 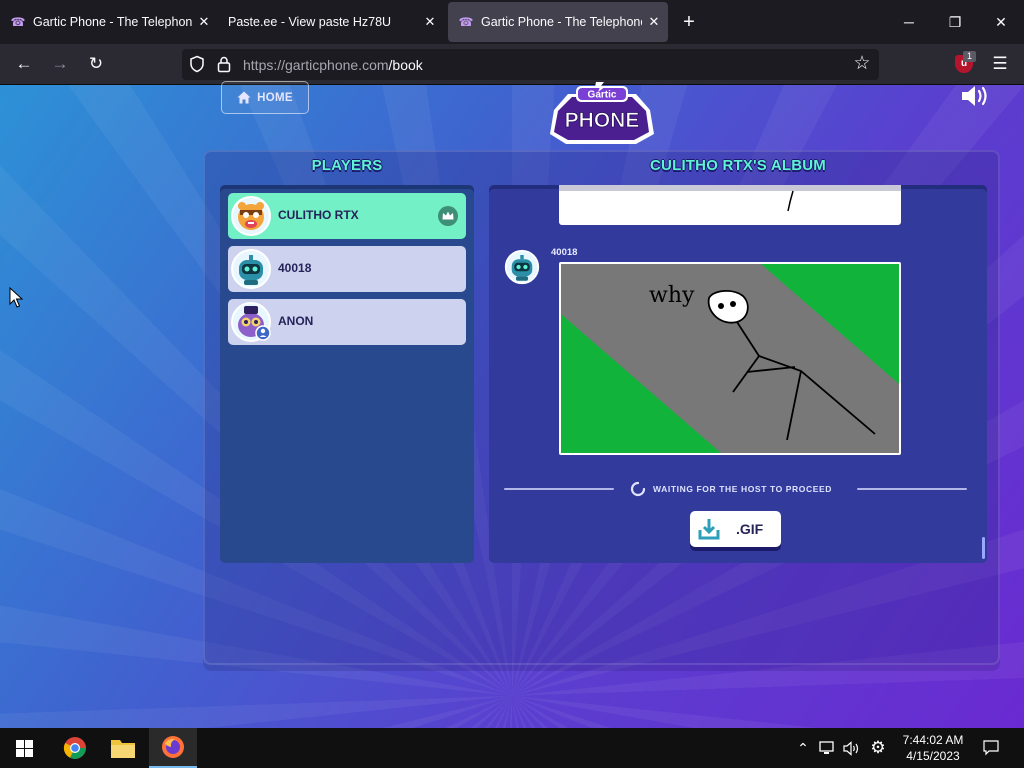 I want to click on chrome-icon, so click(x=75, y=748).